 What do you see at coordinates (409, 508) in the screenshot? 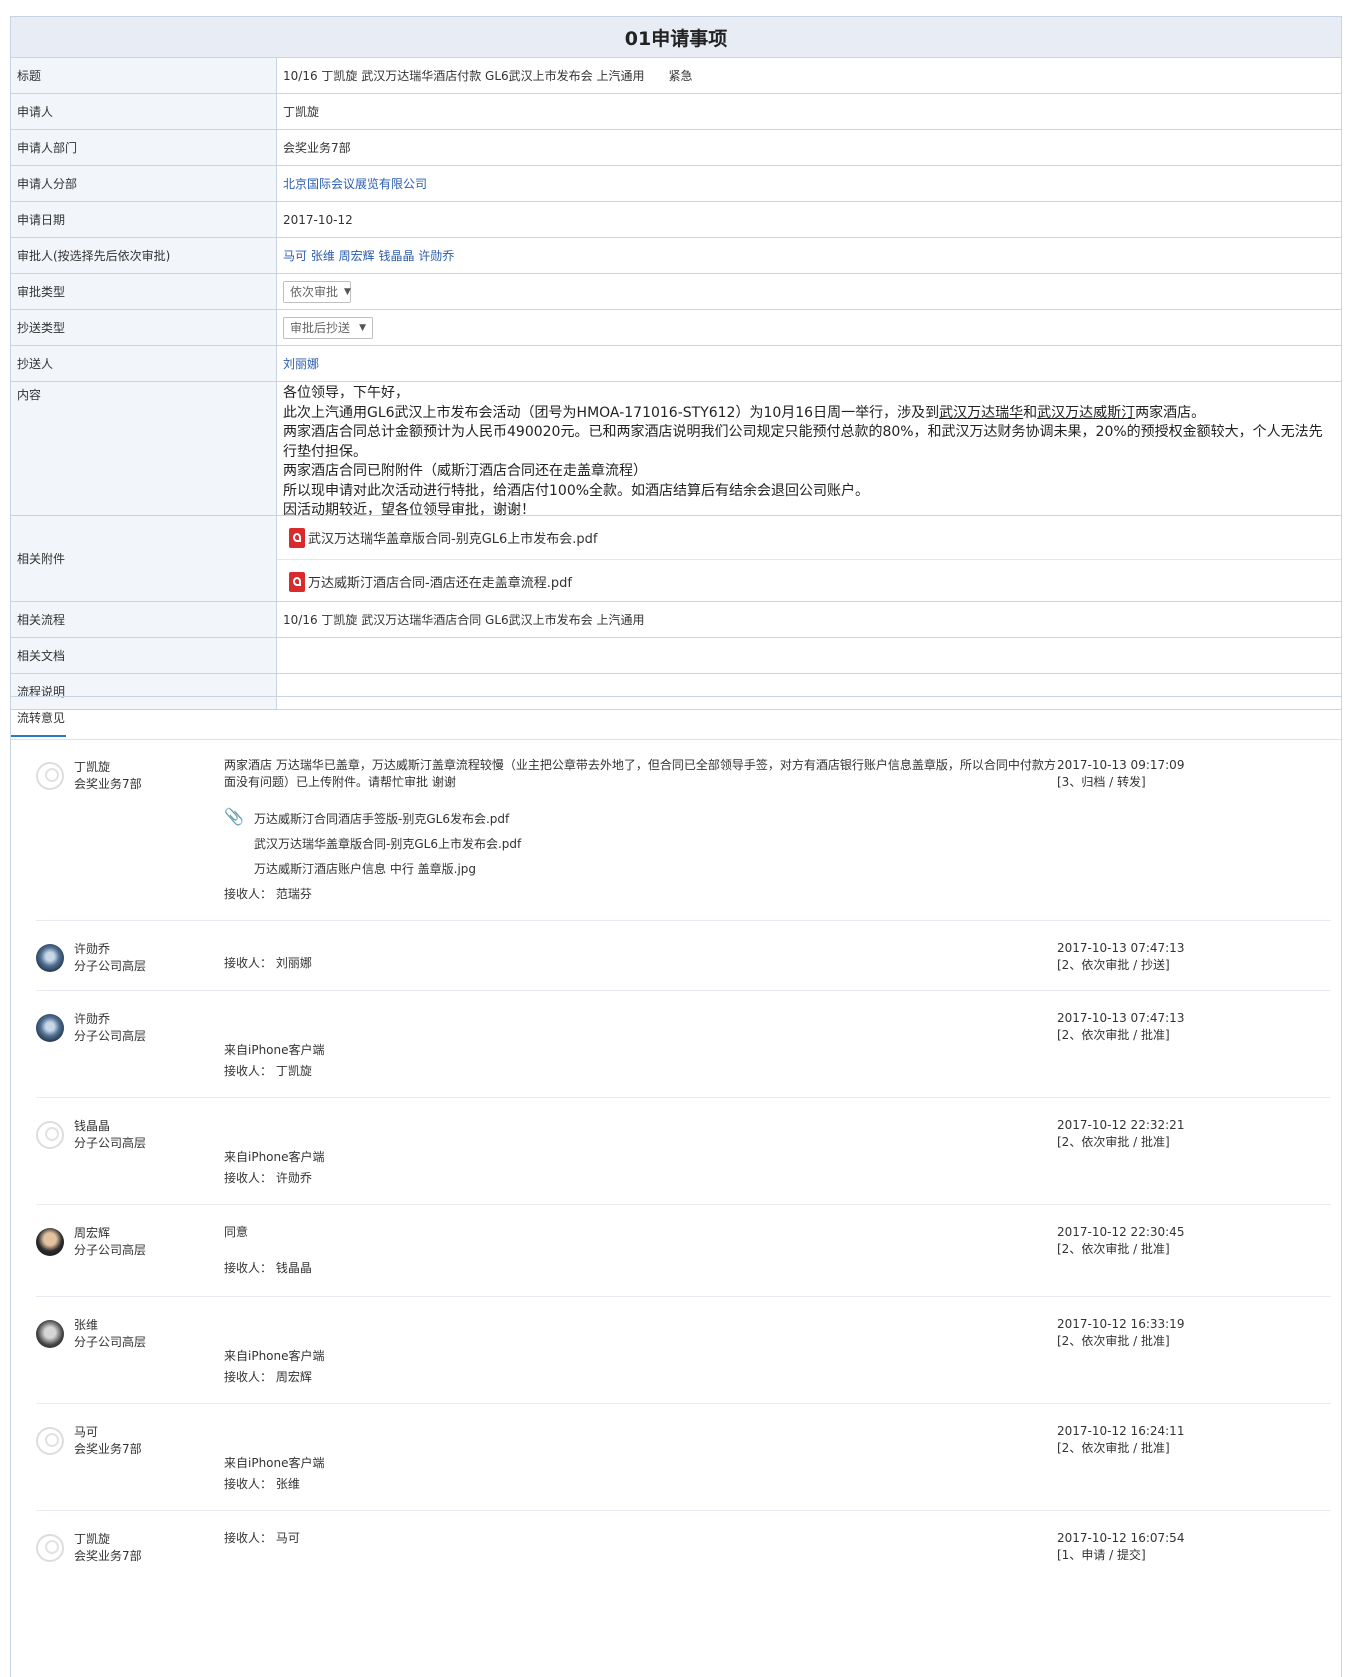
I see `content-line: 因活动期较近，望各位领导审批，谢谢！` at bounding box center [409, 508].